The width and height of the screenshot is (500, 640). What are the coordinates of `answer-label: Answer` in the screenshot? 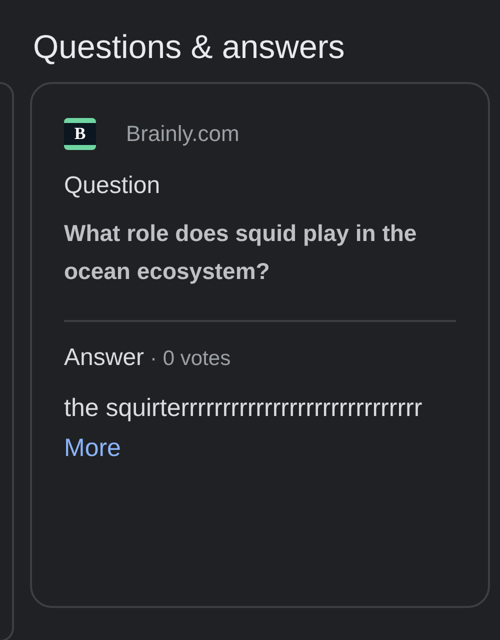 It's located at (104, 358).